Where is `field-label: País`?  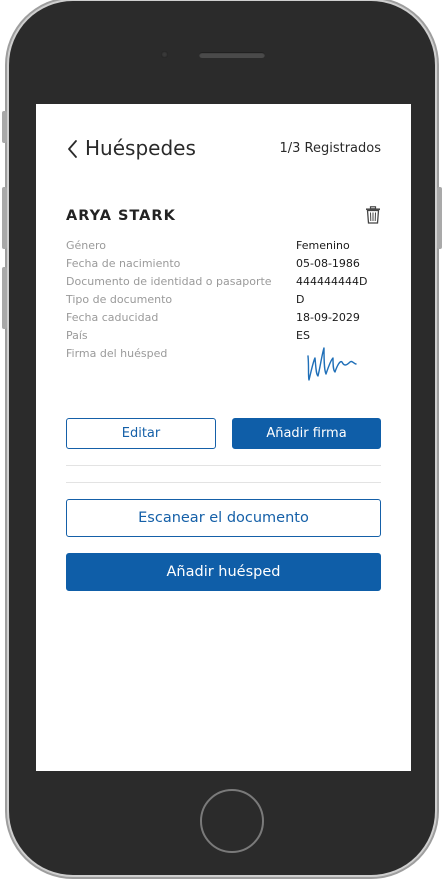 field-label: País is located at coordinates (77, 335).